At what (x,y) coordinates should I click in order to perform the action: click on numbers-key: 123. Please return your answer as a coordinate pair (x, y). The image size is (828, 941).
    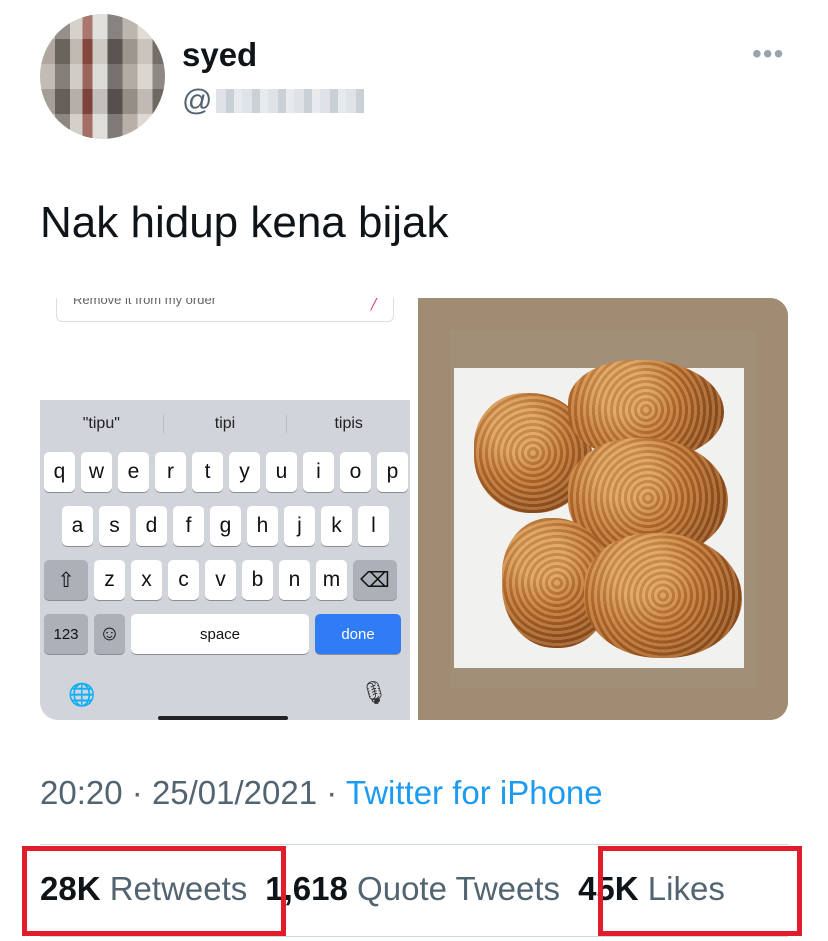
    Looking at the image, I should click on (66, 634).